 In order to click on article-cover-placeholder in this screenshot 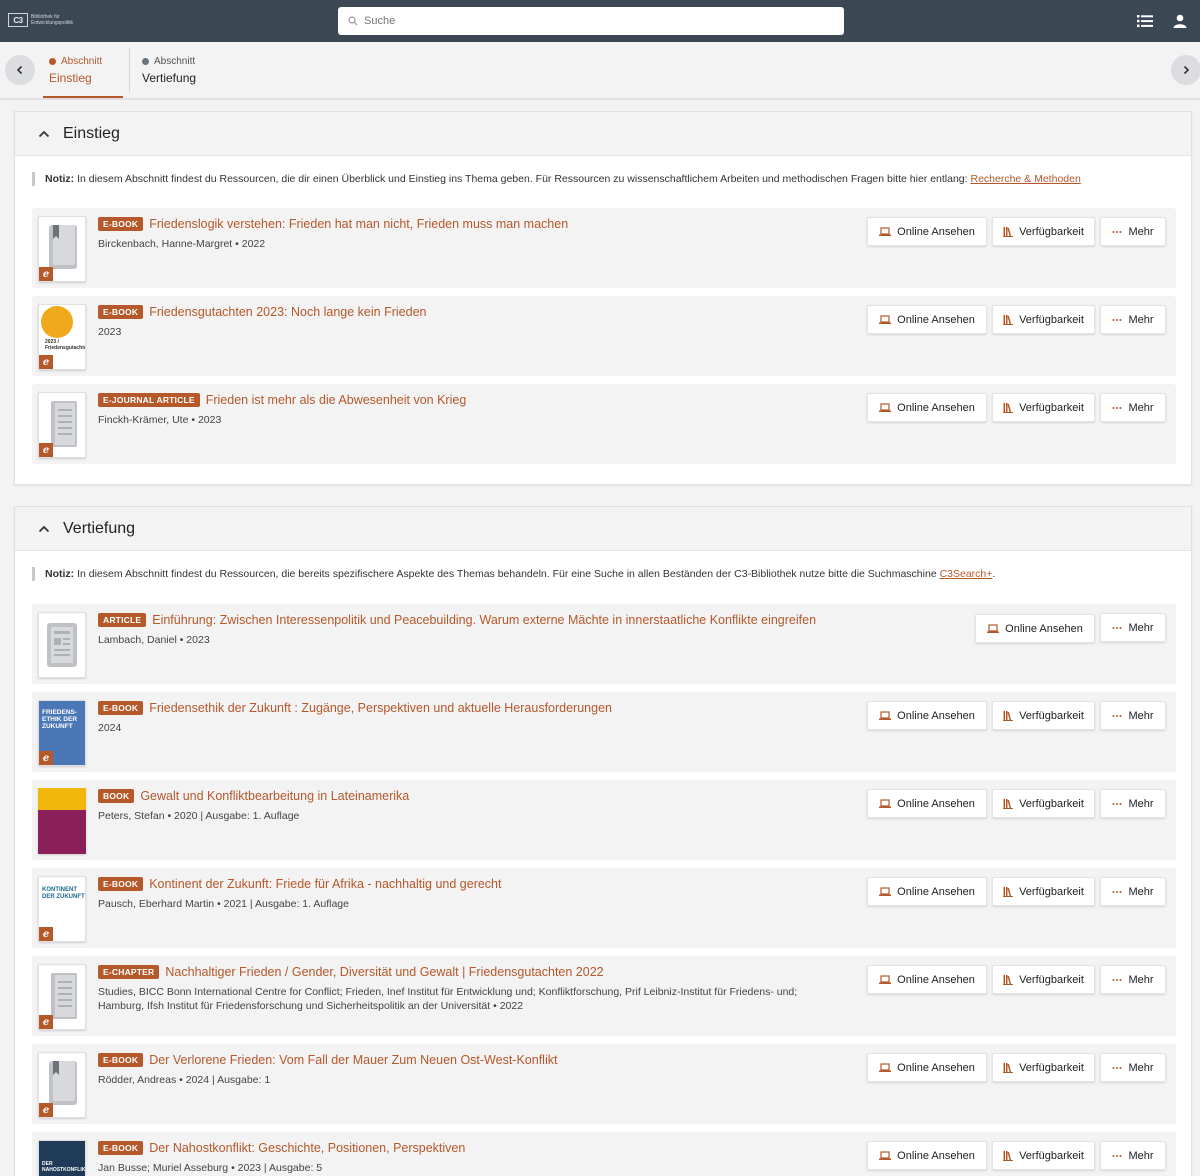, I will do `click(62, 645)`.